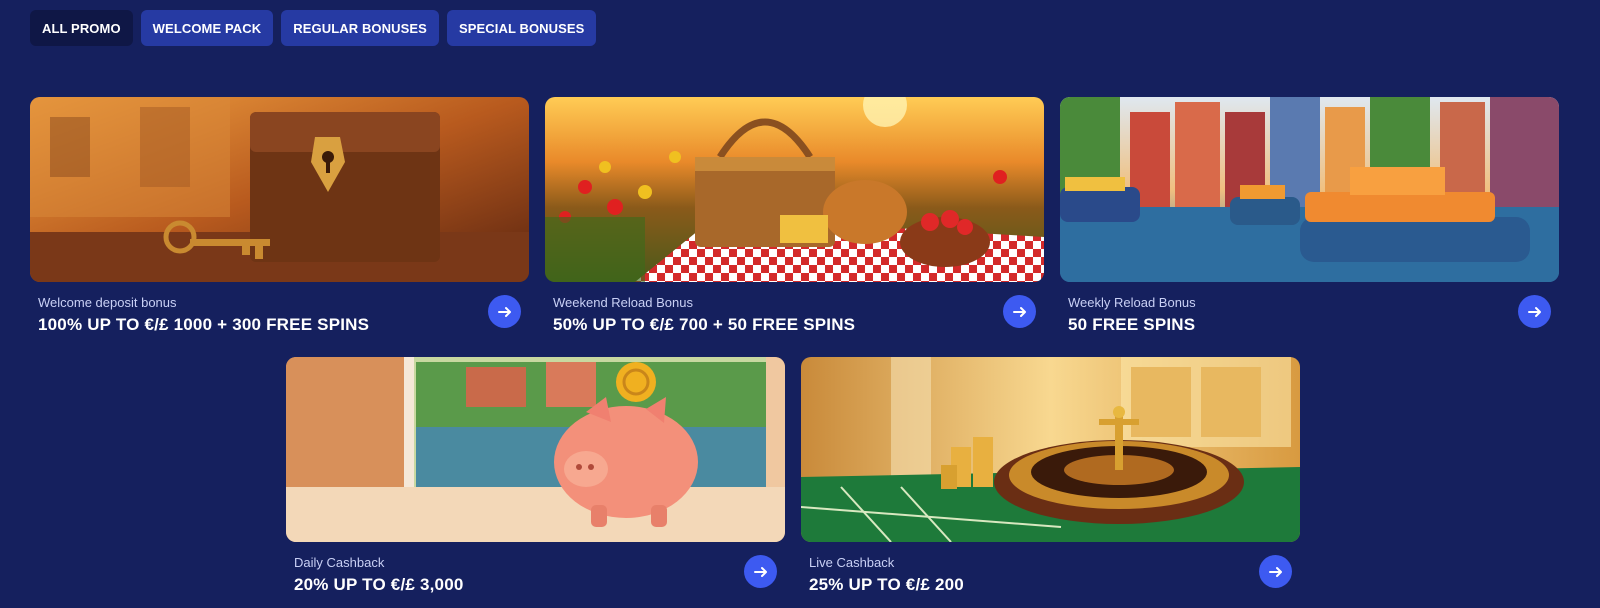 The width and height of the screenshot is (1600, 608). What do you see at coordinates (623, 302) in the screenshot?
I see `promo-subtitle: Weekend Reload Bonus` at bounding box center [623, 302].